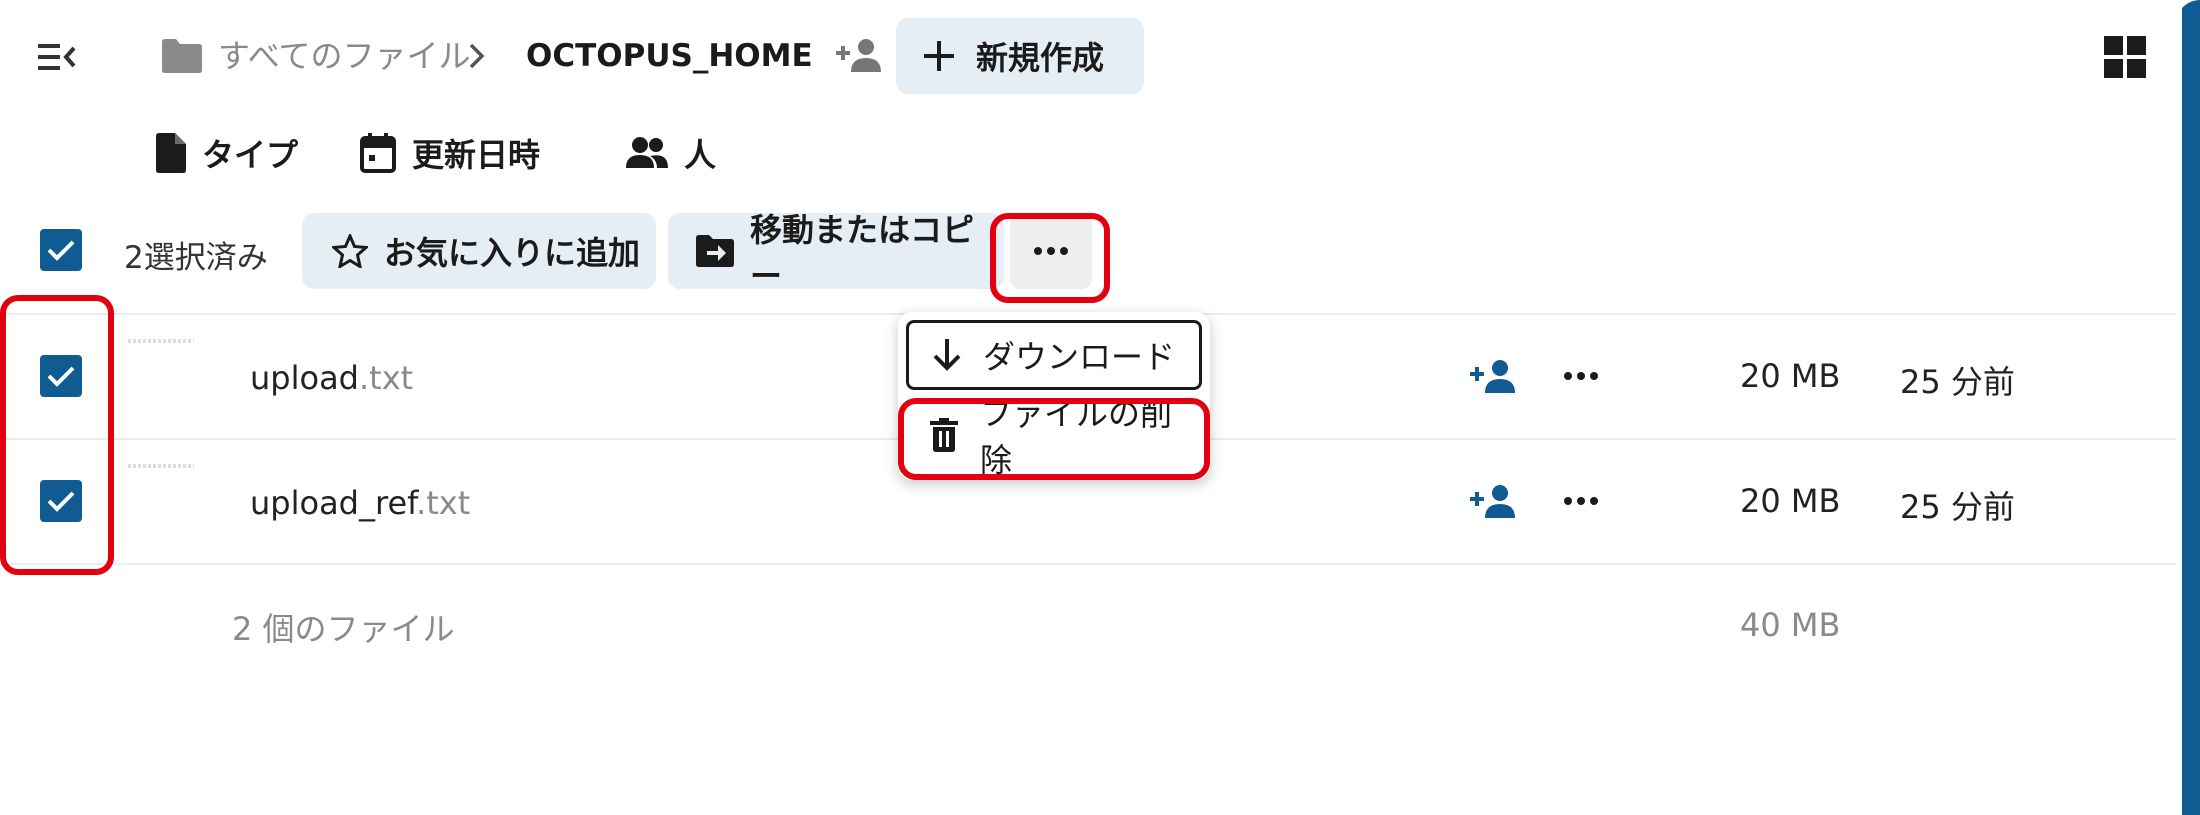 The height and width of the screenshot is (815, 2200). I want to click on file-name-base: upload, so click(304, 378).